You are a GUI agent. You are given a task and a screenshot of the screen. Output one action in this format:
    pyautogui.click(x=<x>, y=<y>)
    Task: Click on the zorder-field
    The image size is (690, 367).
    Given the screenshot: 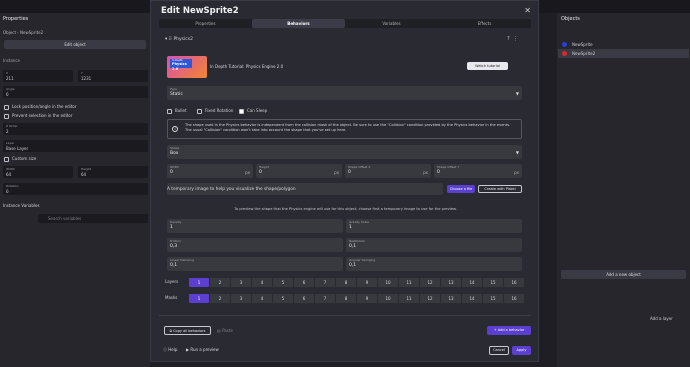 What is the action you would take?
    pyautogui.click(x=75, y=129)
    